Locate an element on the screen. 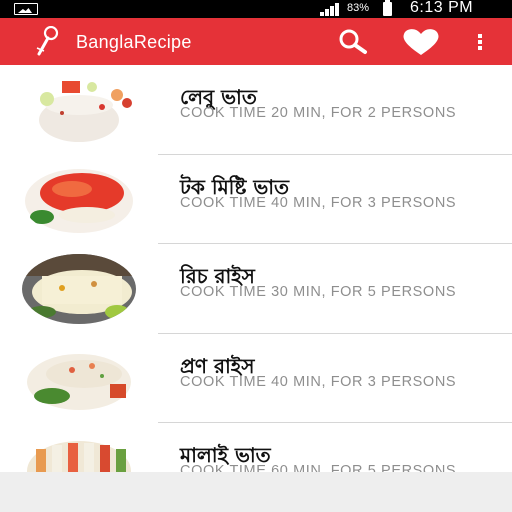 This screenshot has width=512, height=512. spoon-icon is located at coordinates (47, 41).